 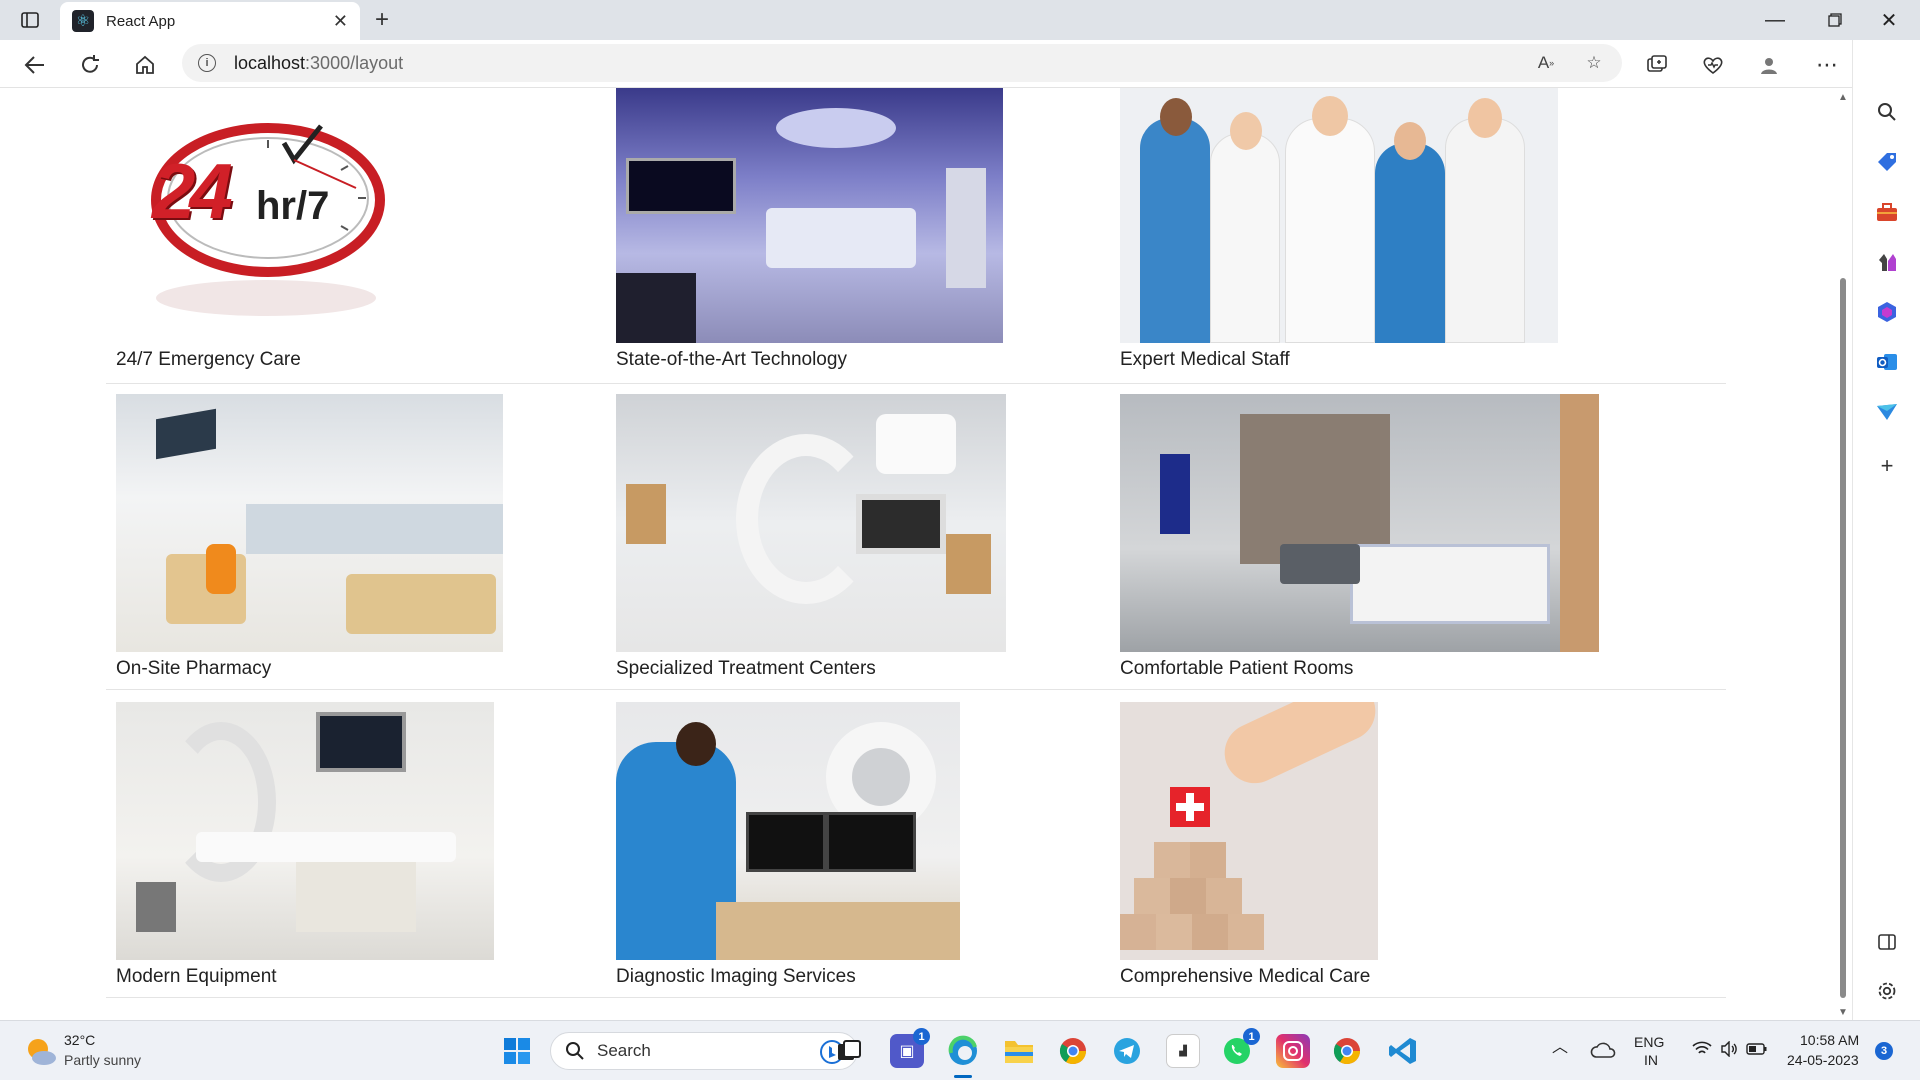 I want to click on add-favorite-icon: ☆, so click(x=1594, y=63).